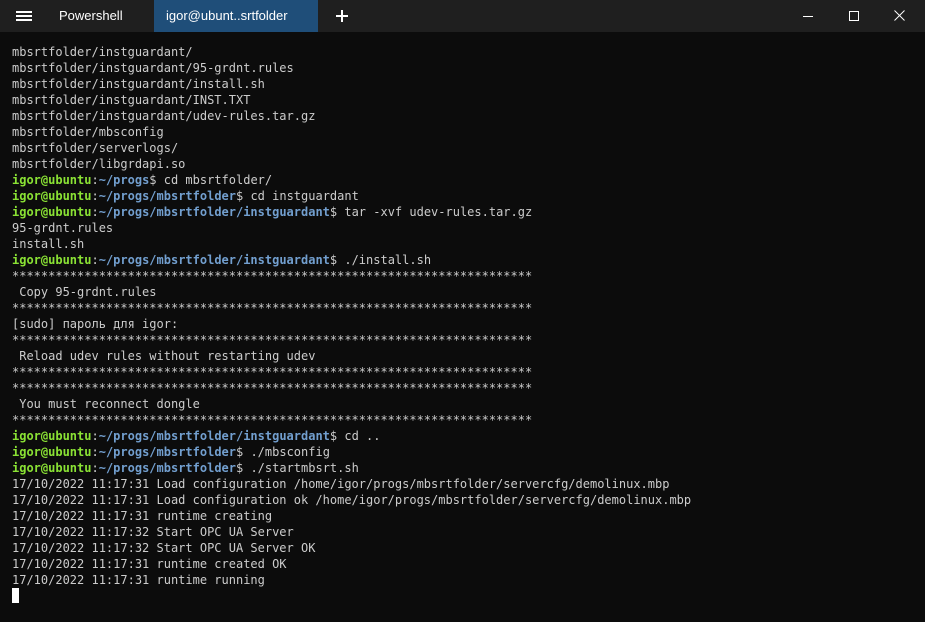 This screenshot has width=925, height=622. I want to click on line-text: 17/10/2022 11:17:31 runtime running, so click(138, 580).